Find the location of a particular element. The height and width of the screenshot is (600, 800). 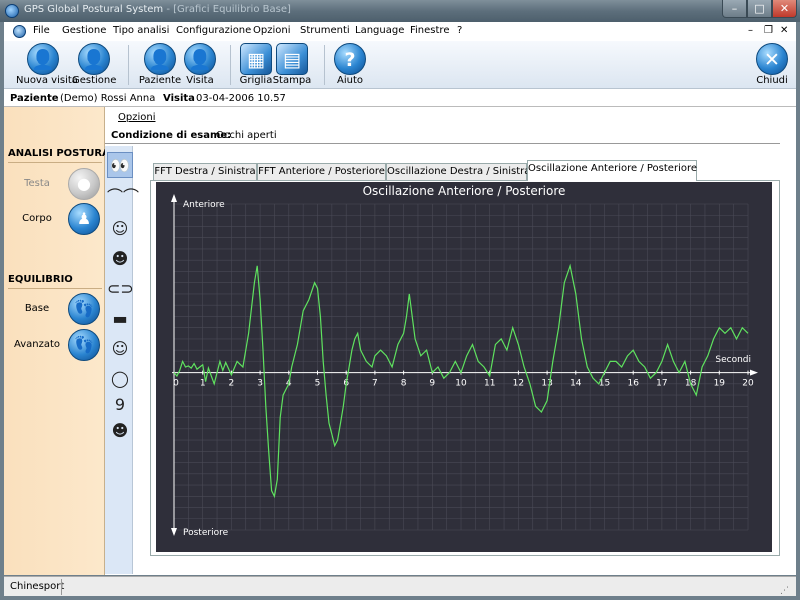

paziente-label: Paziente is located at coordinates (34, 98).